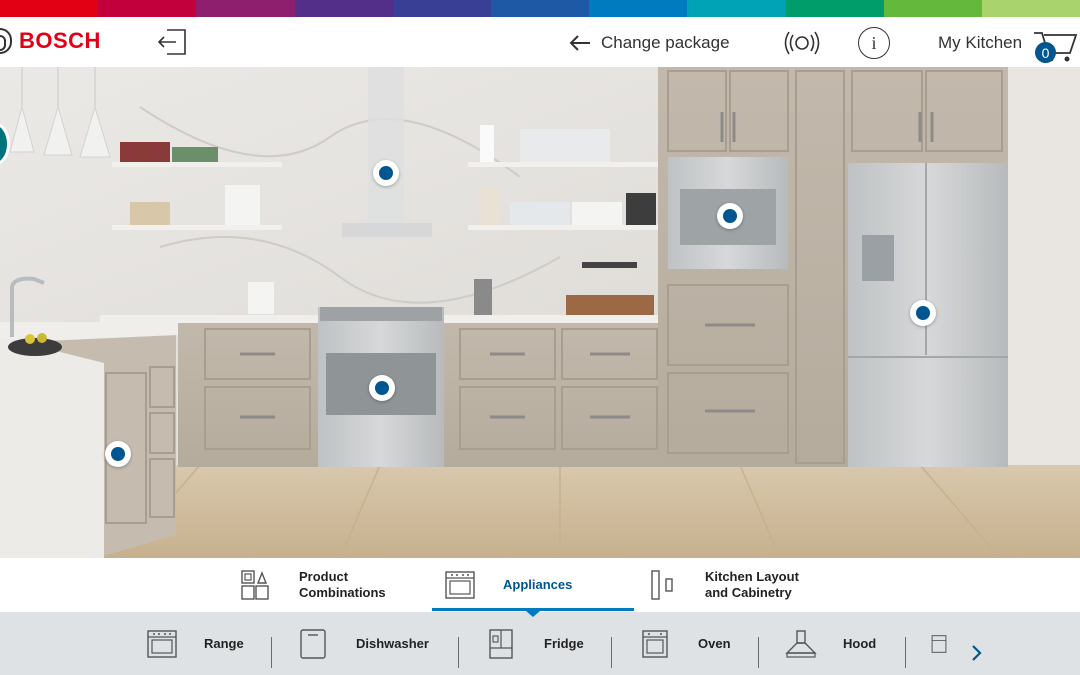  I want to click on subcategory-dishwasher: Dishwasher, so click(364, 643).